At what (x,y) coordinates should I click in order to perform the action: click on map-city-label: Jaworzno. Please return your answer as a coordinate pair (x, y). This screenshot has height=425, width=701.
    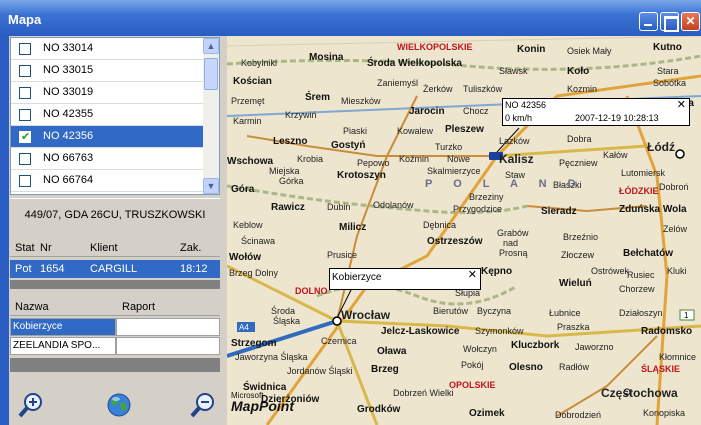
    Looking at the image, I should click on (594, 347).